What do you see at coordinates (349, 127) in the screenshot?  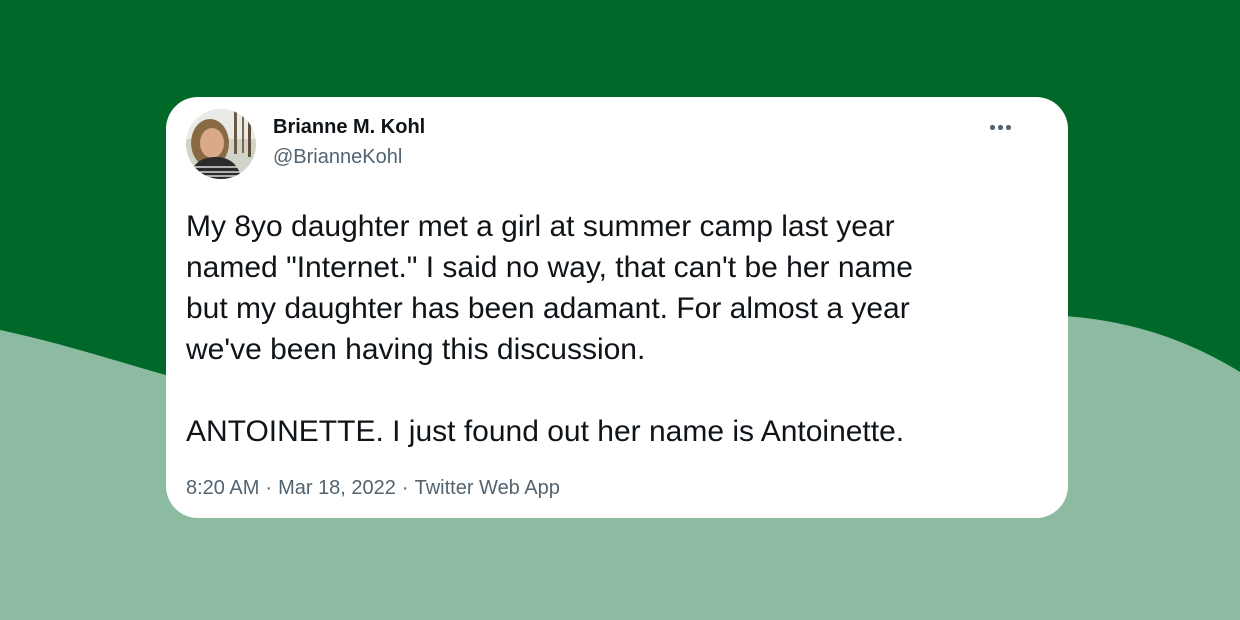 I see `author-name: Brianne M. Kohl` at bounding box center [349, 127].